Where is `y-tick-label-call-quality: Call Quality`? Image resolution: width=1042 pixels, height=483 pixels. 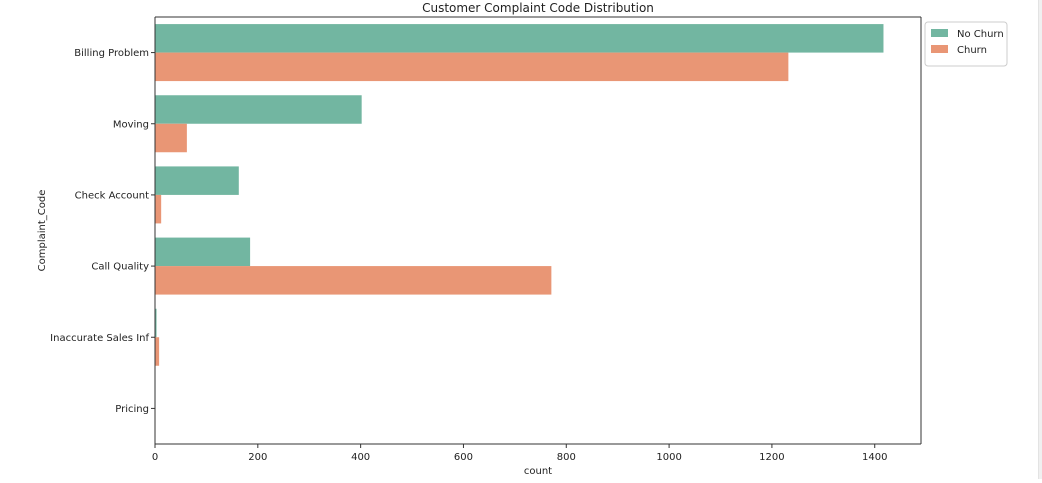 y-tick-label-call-quality: Call Quality is located at coordinates (120, 267).